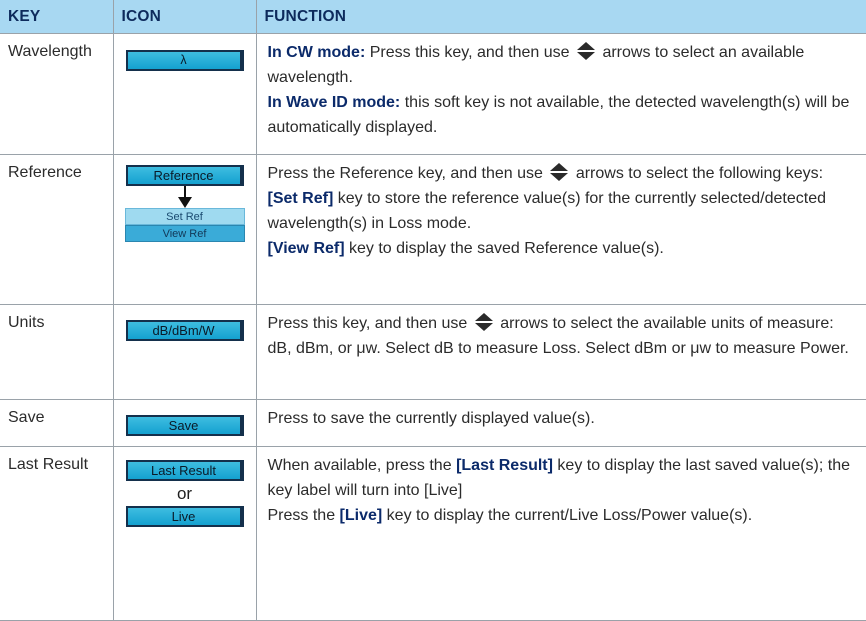  I want to click on header-key: KEY, so click(57, 17).